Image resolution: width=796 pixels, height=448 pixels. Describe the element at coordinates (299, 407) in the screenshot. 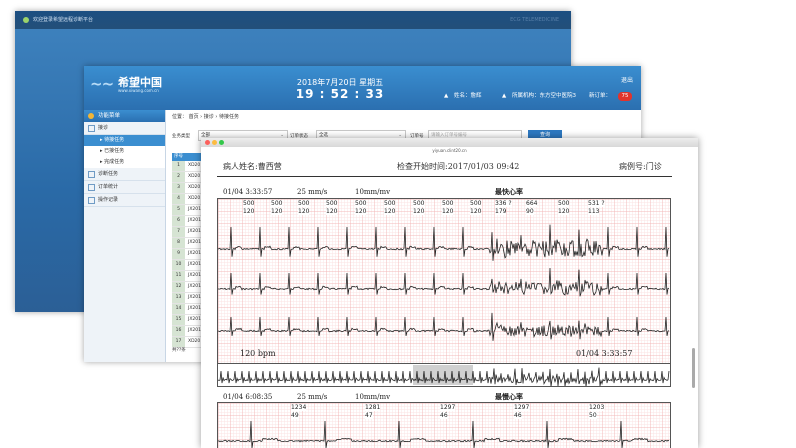

I see `rr-interval: 1234` at that location.